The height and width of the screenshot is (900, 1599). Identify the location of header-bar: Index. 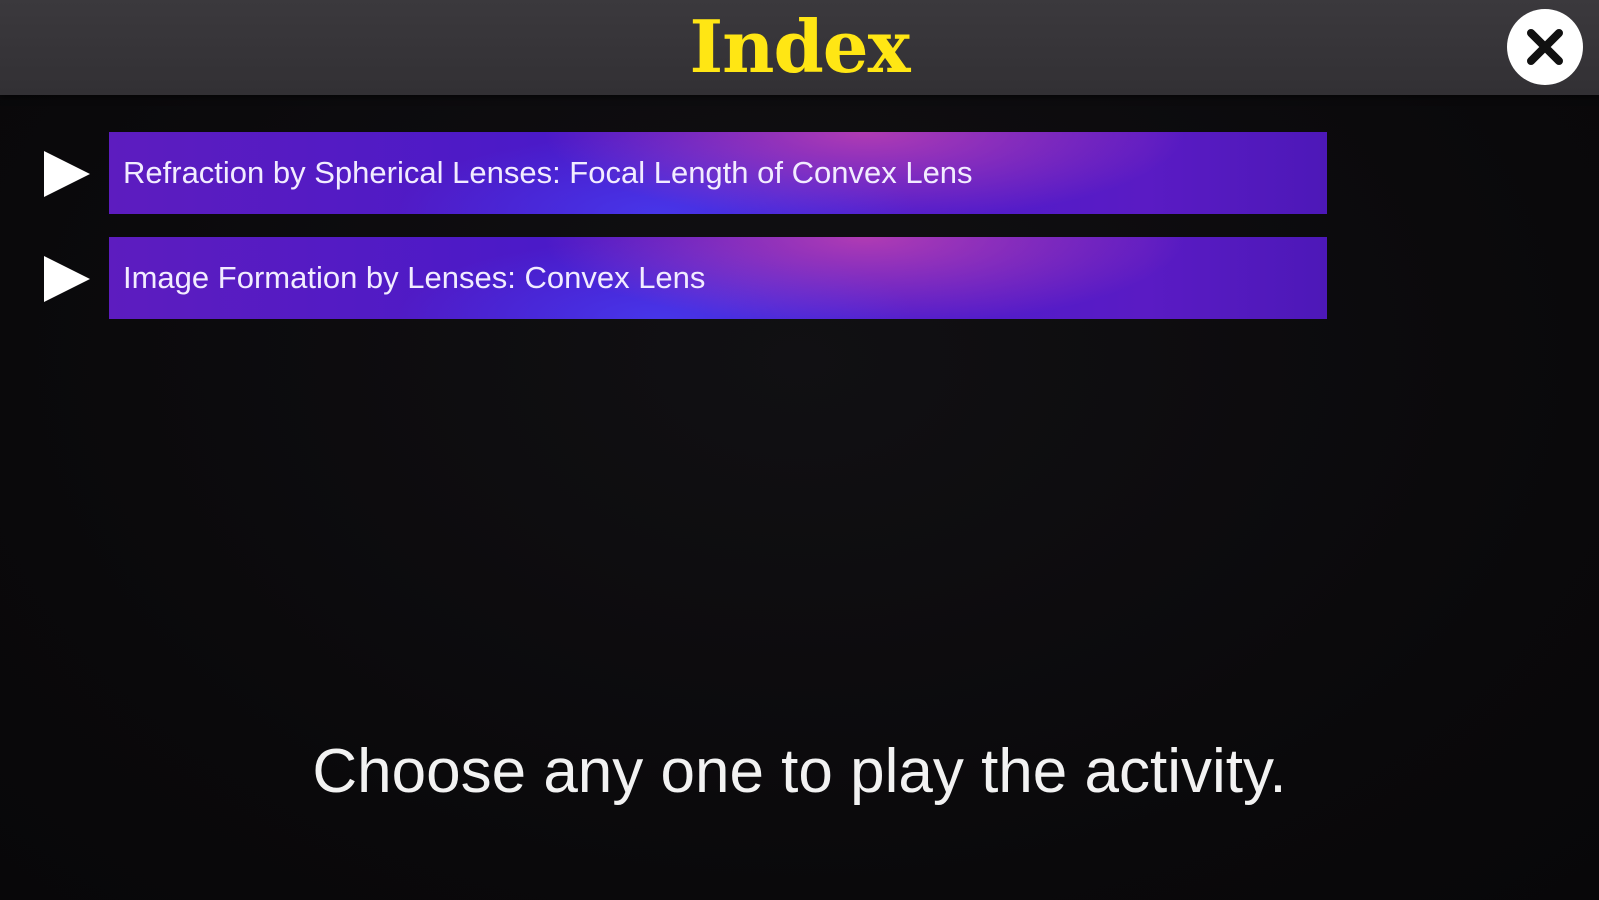
(799, 47).